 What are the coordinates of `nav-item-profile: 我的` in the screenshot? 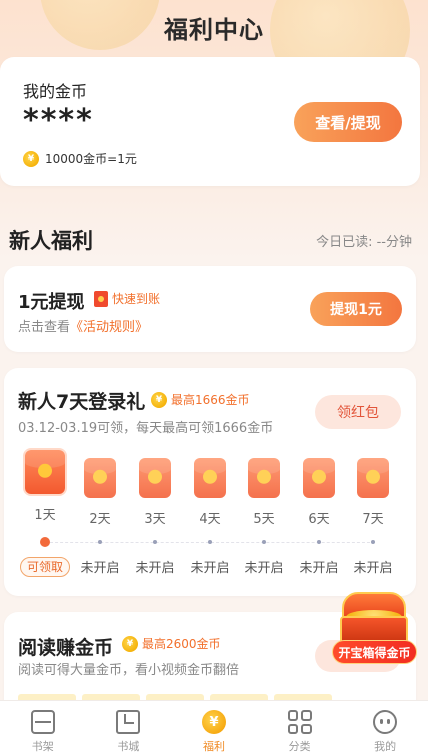 It's located at (385, 727).